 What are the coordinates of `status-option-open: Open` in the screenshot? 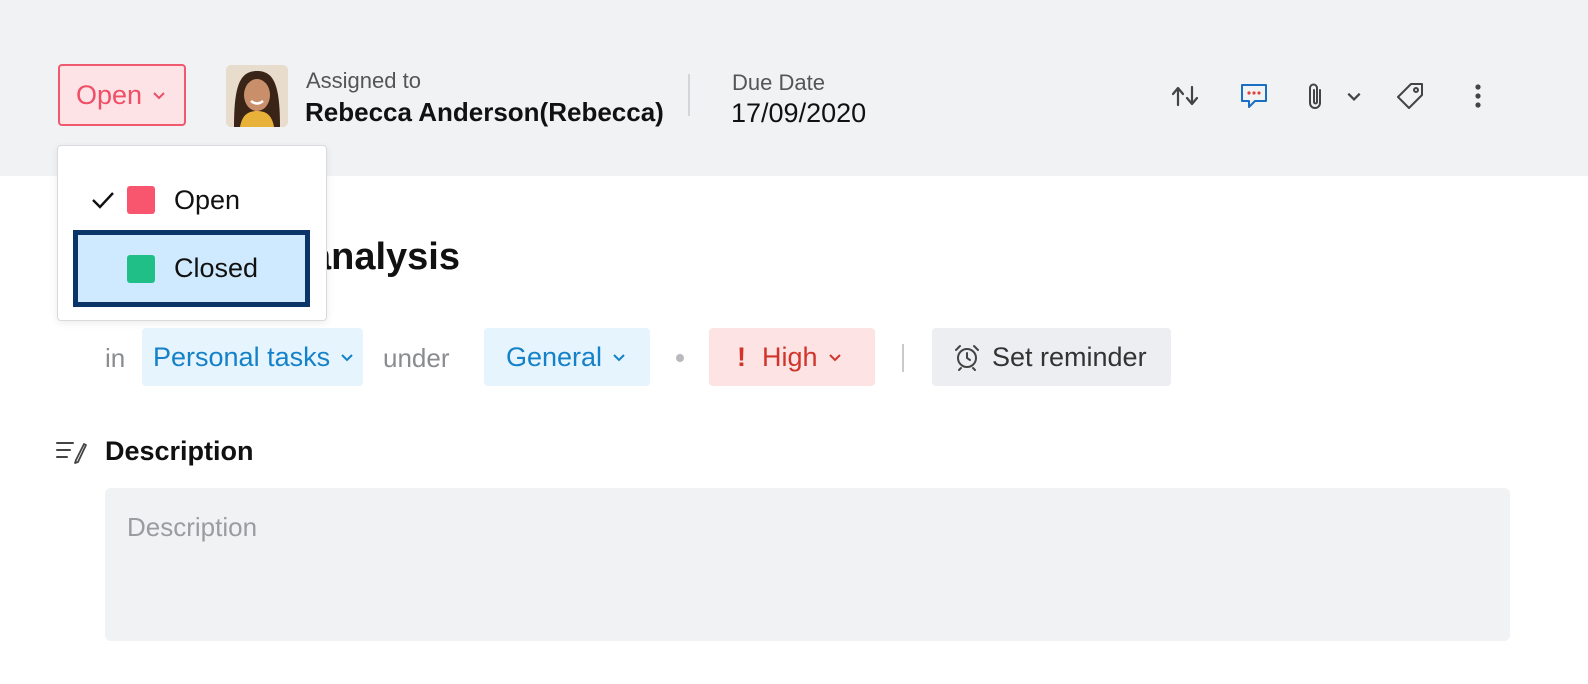 It's located at (192, 200).